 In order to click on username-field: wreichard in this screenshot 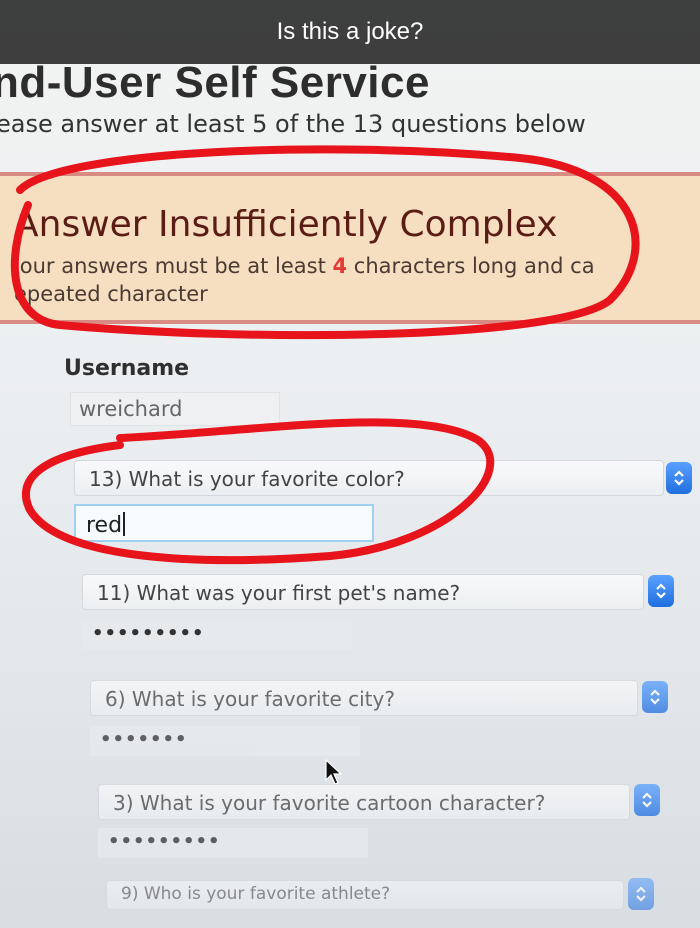, I will do `click(175, 409)`.